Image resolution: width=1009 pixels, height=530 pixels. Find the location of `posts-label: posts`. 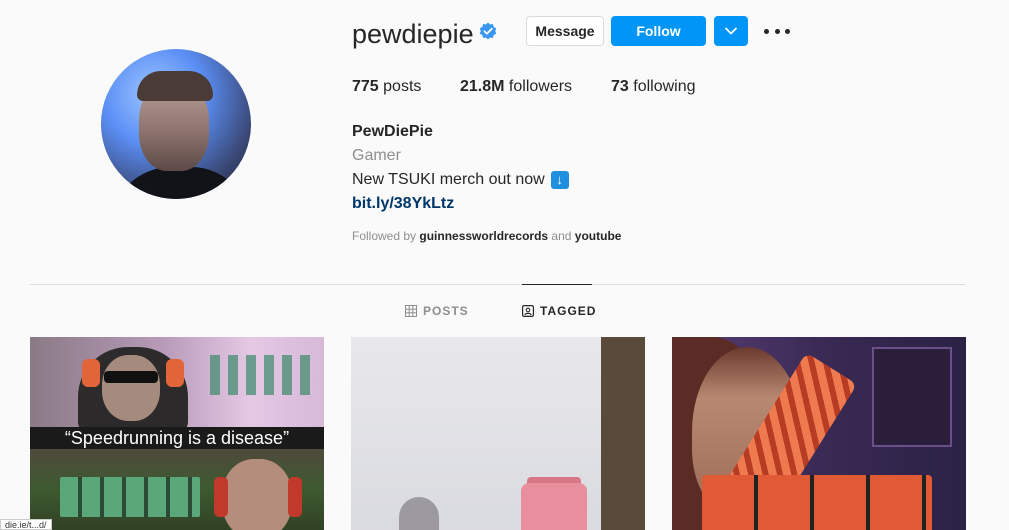

posts-label: posts is located at coordinates (402, 86).